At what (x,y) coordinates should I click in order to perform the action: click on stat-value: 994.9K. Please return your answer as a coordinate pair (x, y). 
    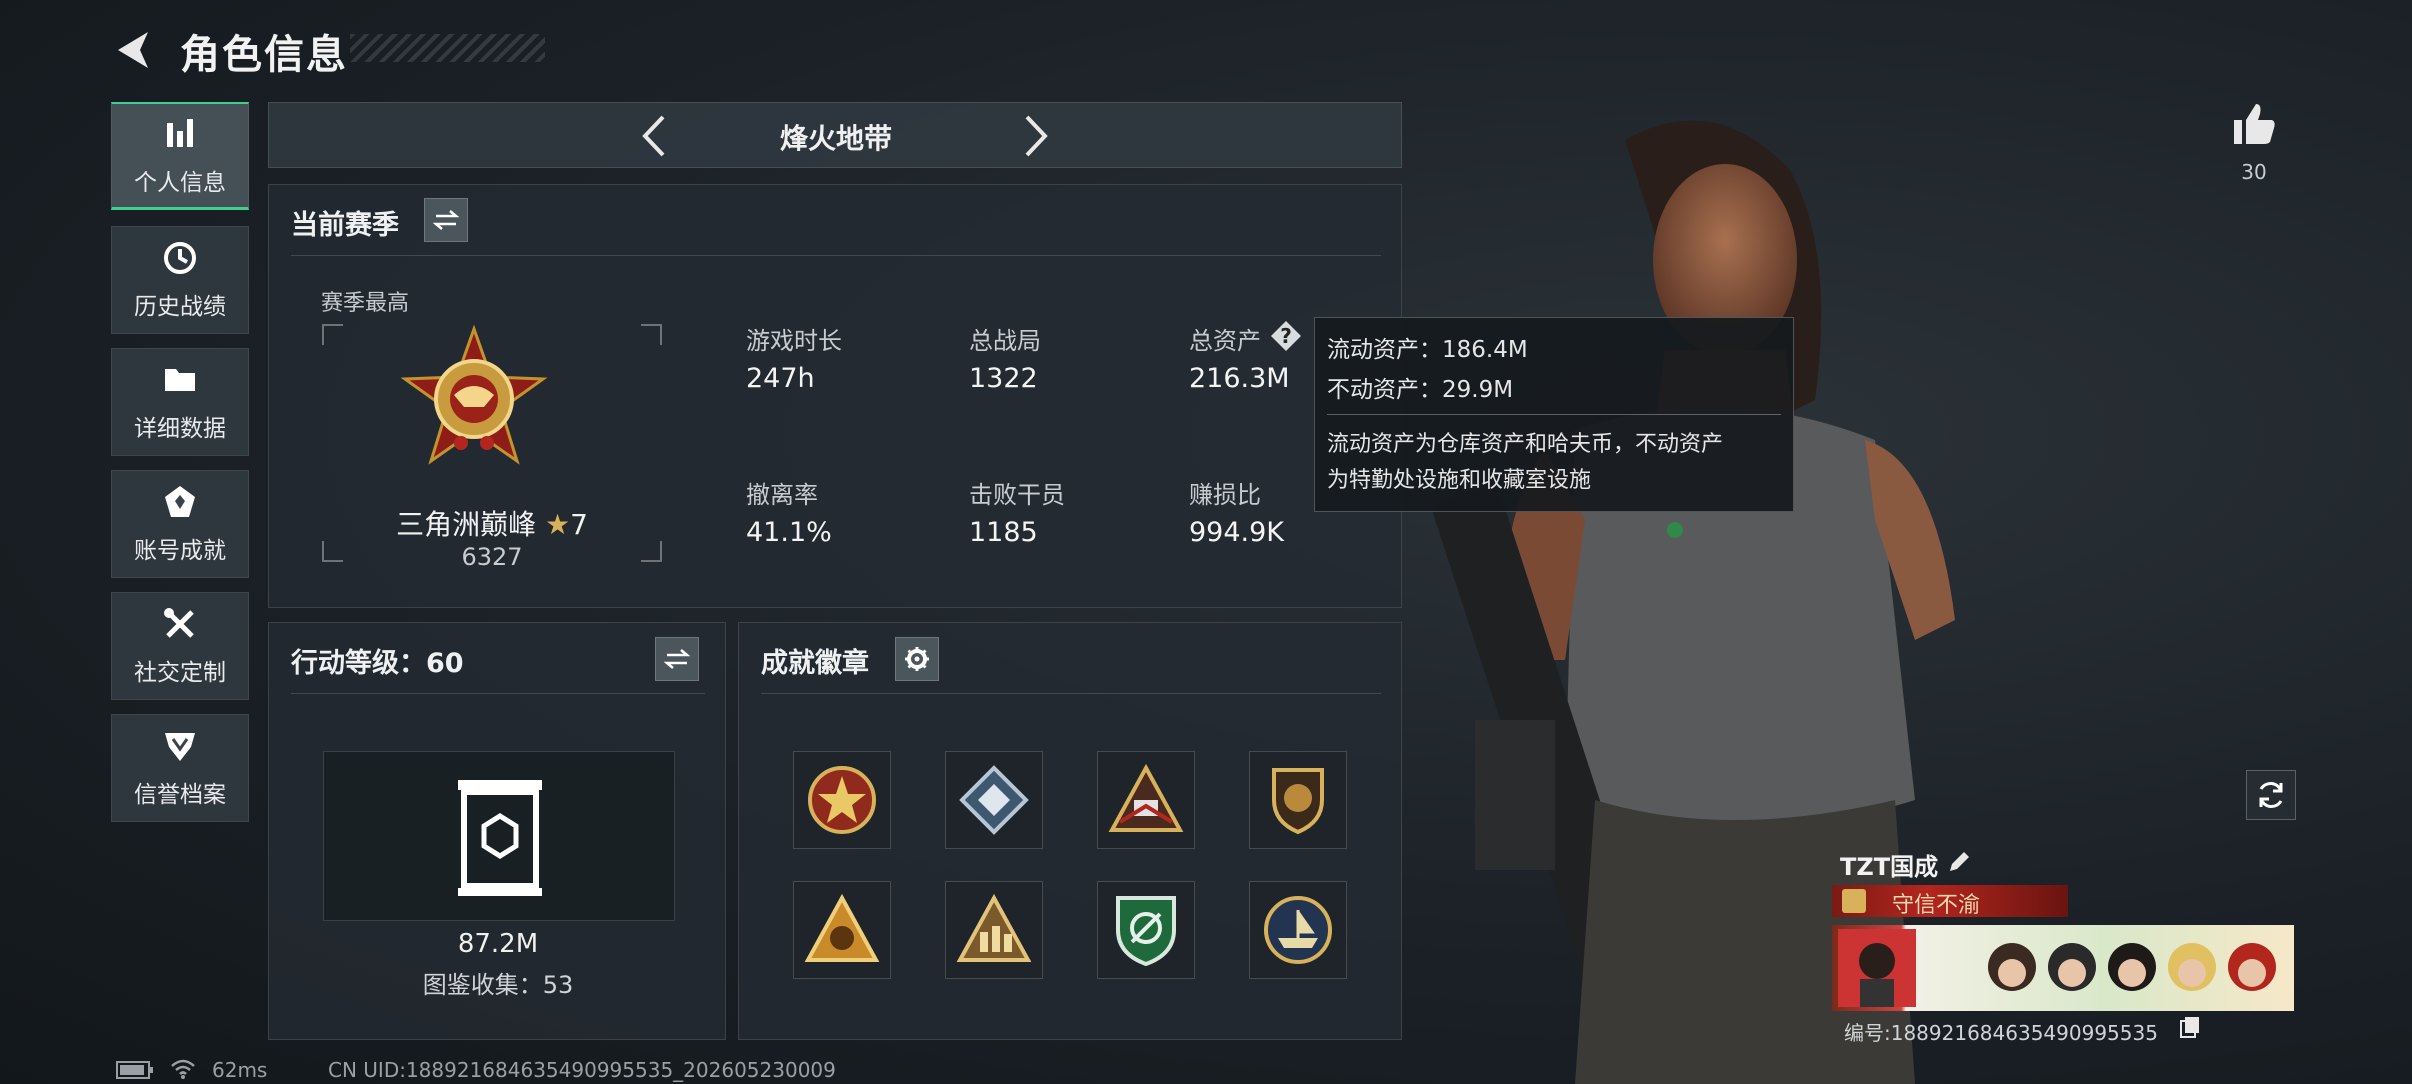
    Looking at the image, I should click on (1237, 532).